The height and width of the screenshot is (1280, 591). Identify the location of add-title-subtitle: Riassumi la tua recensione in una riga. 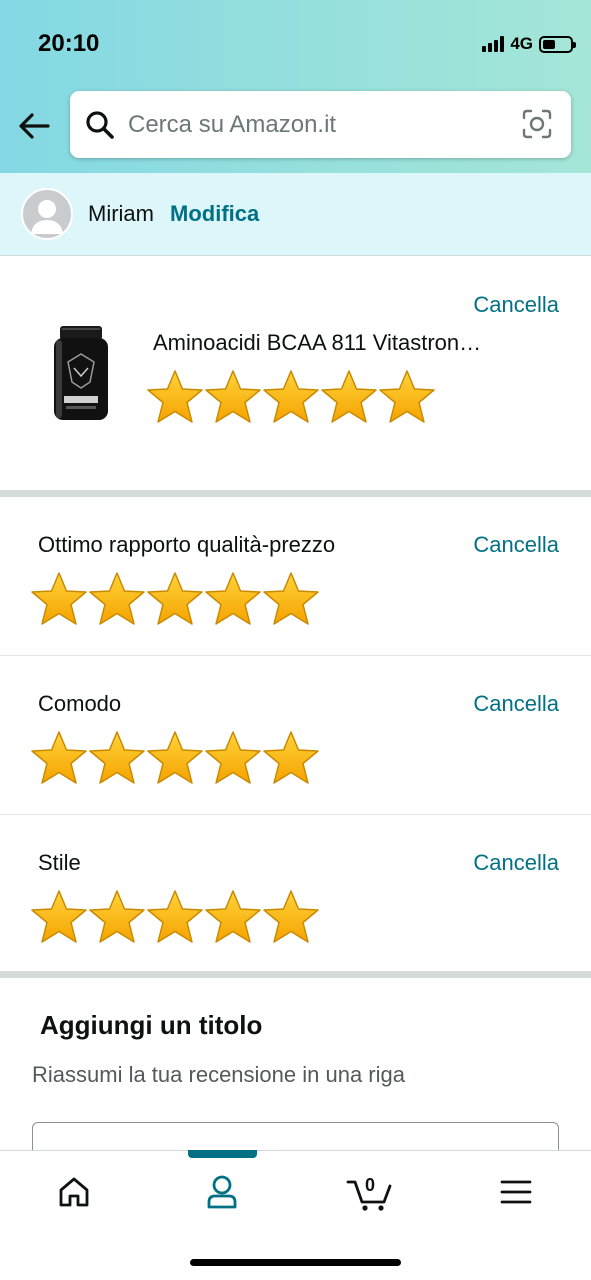
(218, 1074).